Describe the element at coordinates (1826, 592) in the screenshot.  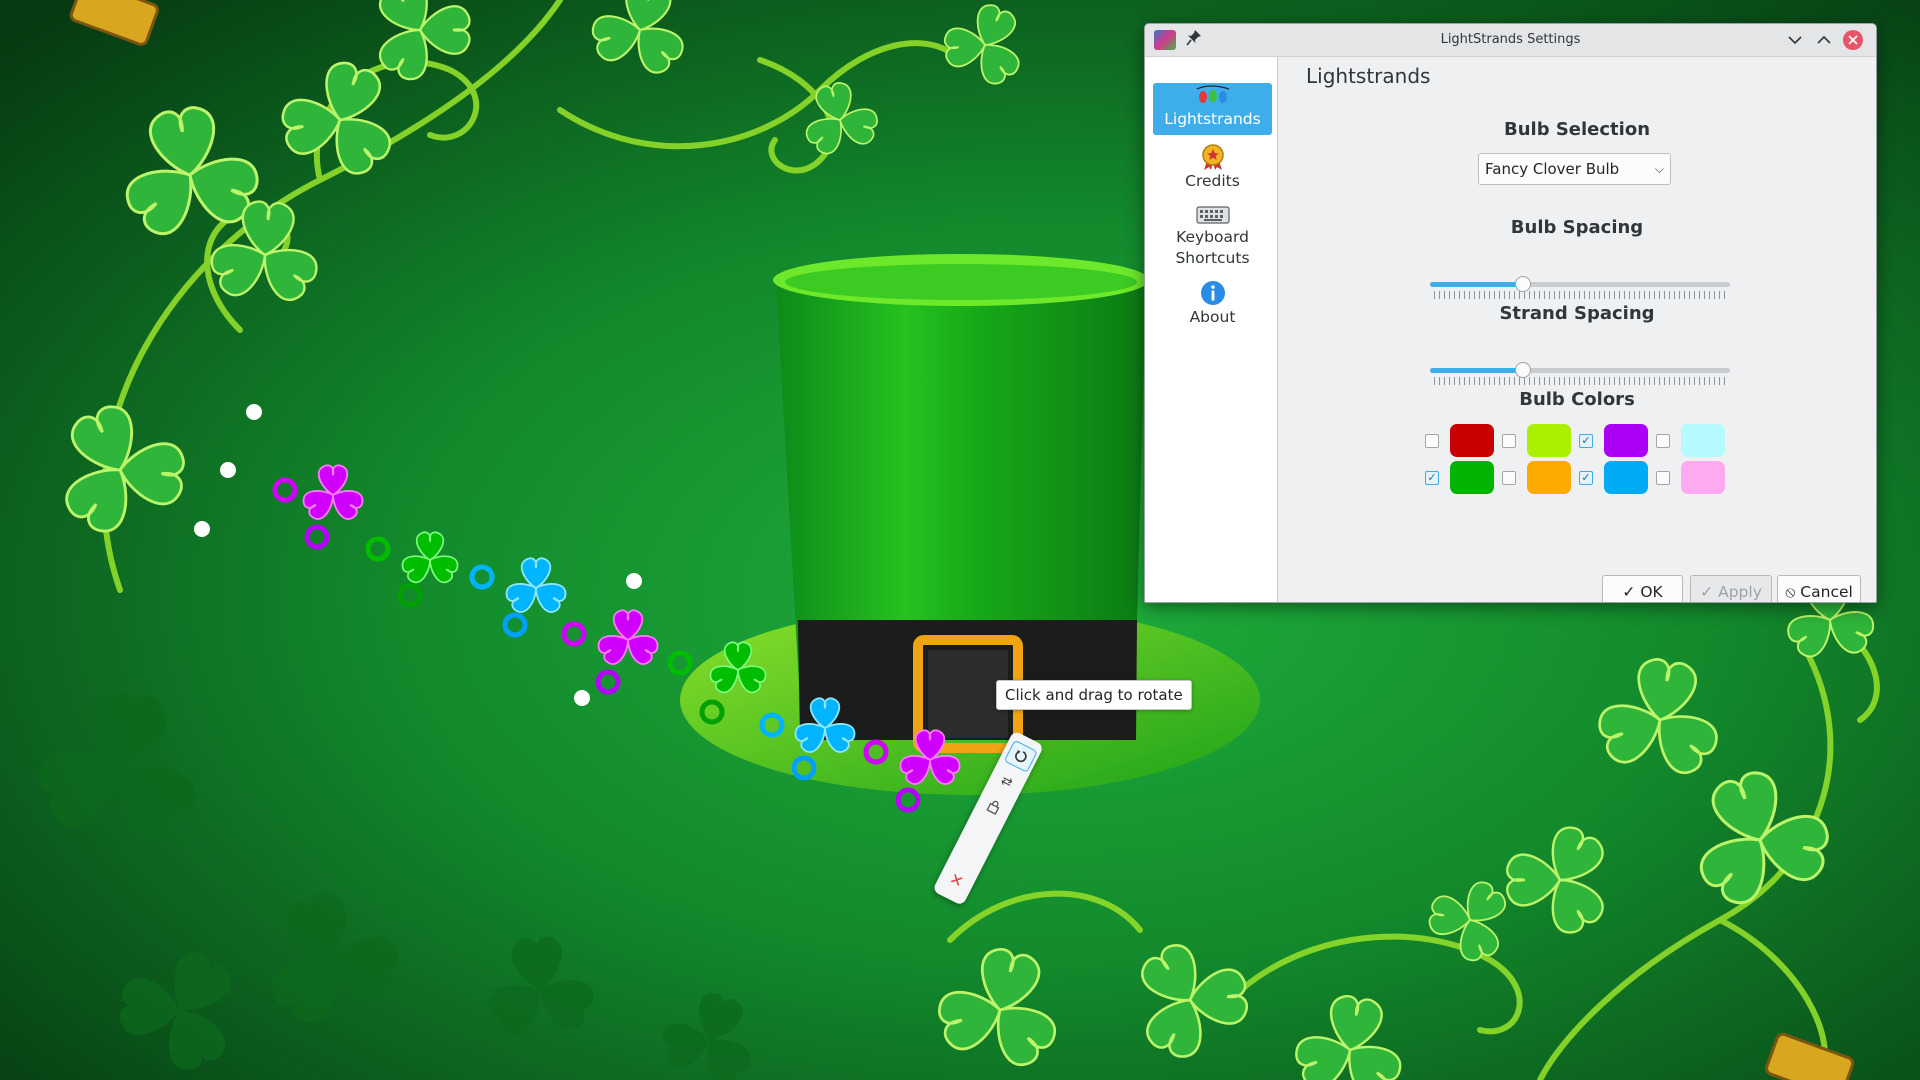
I see `cancel-label: Cancel` at that location.